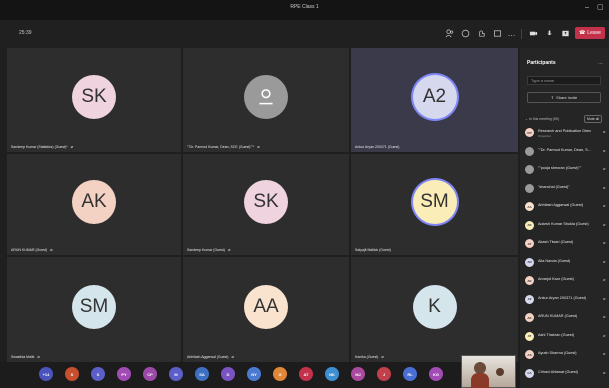  I want to click on participant-row: AK Amarjot Kaur (Guest) ⌀, so click(566, 281).